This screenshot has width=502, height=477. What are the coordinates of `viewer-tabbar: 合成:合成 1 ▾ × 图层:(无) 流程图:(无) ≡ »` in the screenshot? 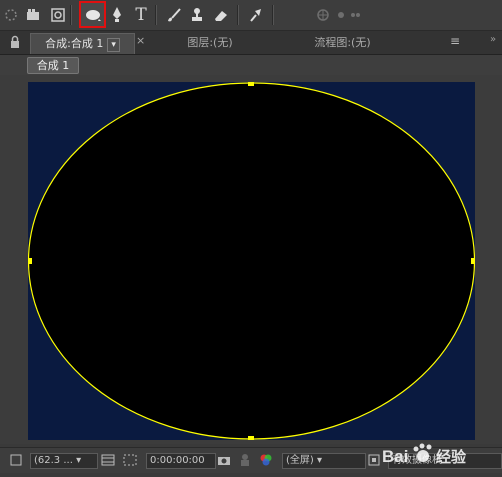 It's located at (251, 43).